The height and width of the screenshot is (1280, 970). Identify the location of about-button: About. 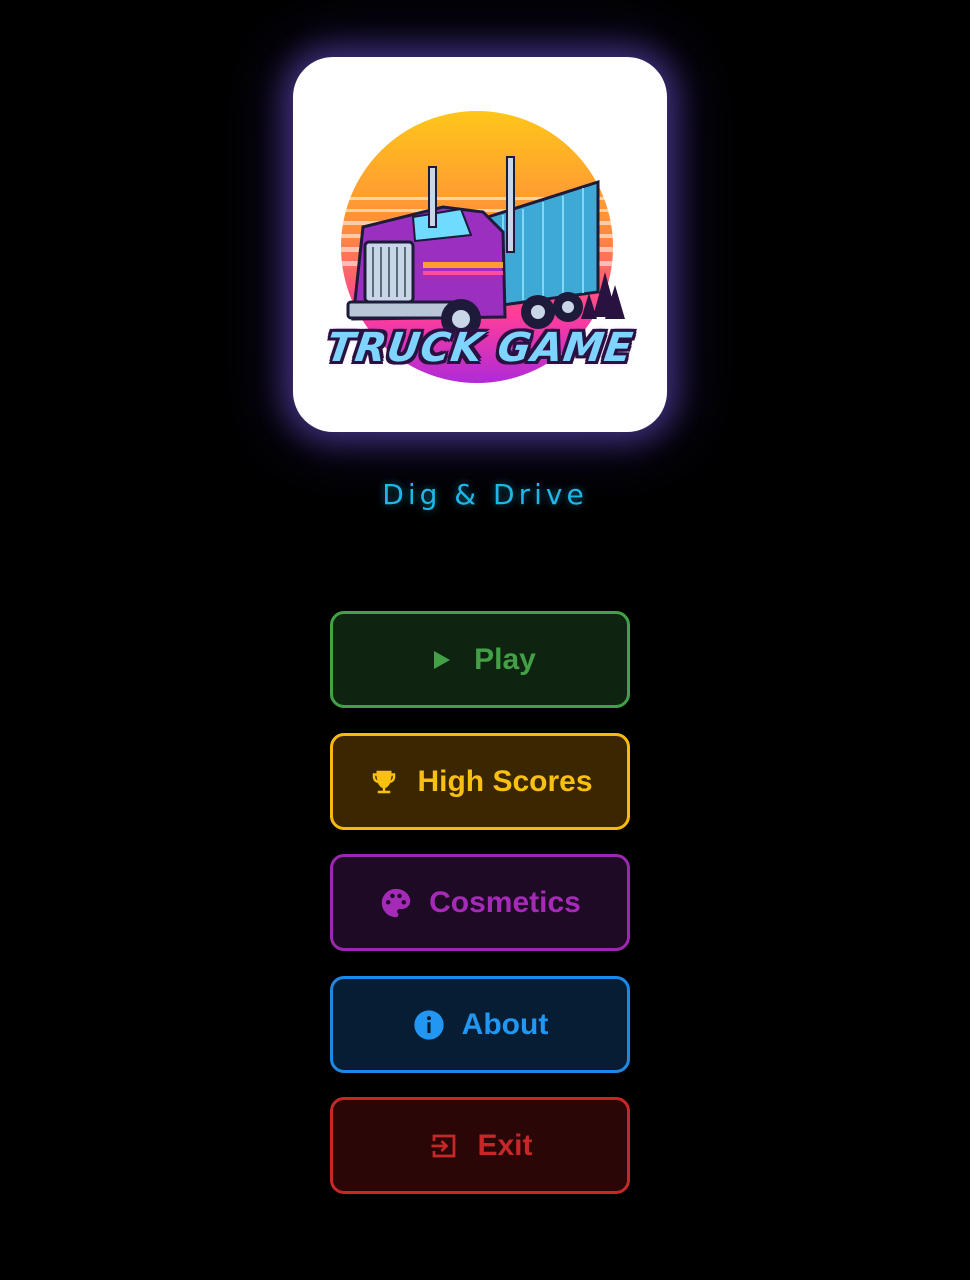
(480, 1024).